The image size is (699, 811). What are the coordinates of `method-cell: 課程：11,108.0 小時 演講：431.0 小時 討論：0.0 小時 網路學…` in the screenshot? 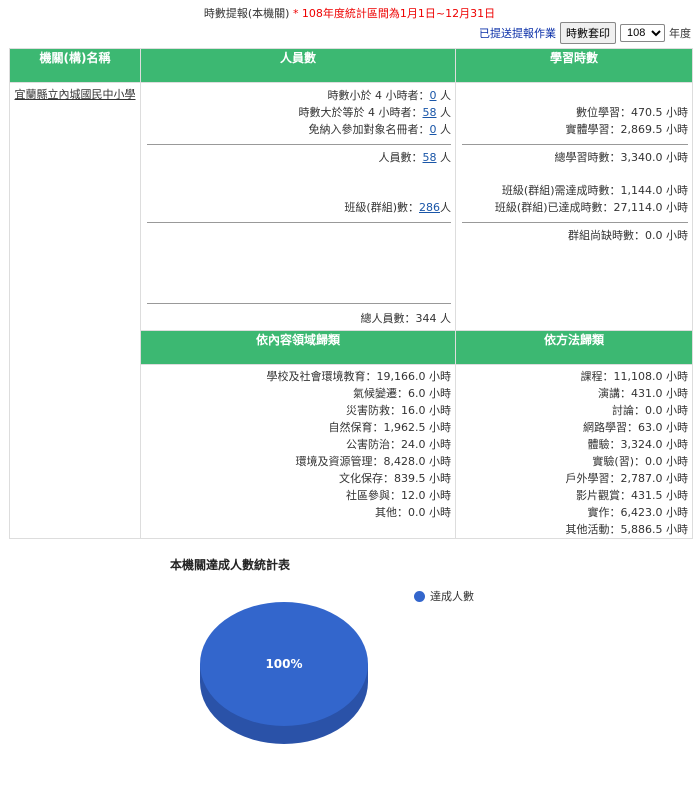 It's located at (574, 451).